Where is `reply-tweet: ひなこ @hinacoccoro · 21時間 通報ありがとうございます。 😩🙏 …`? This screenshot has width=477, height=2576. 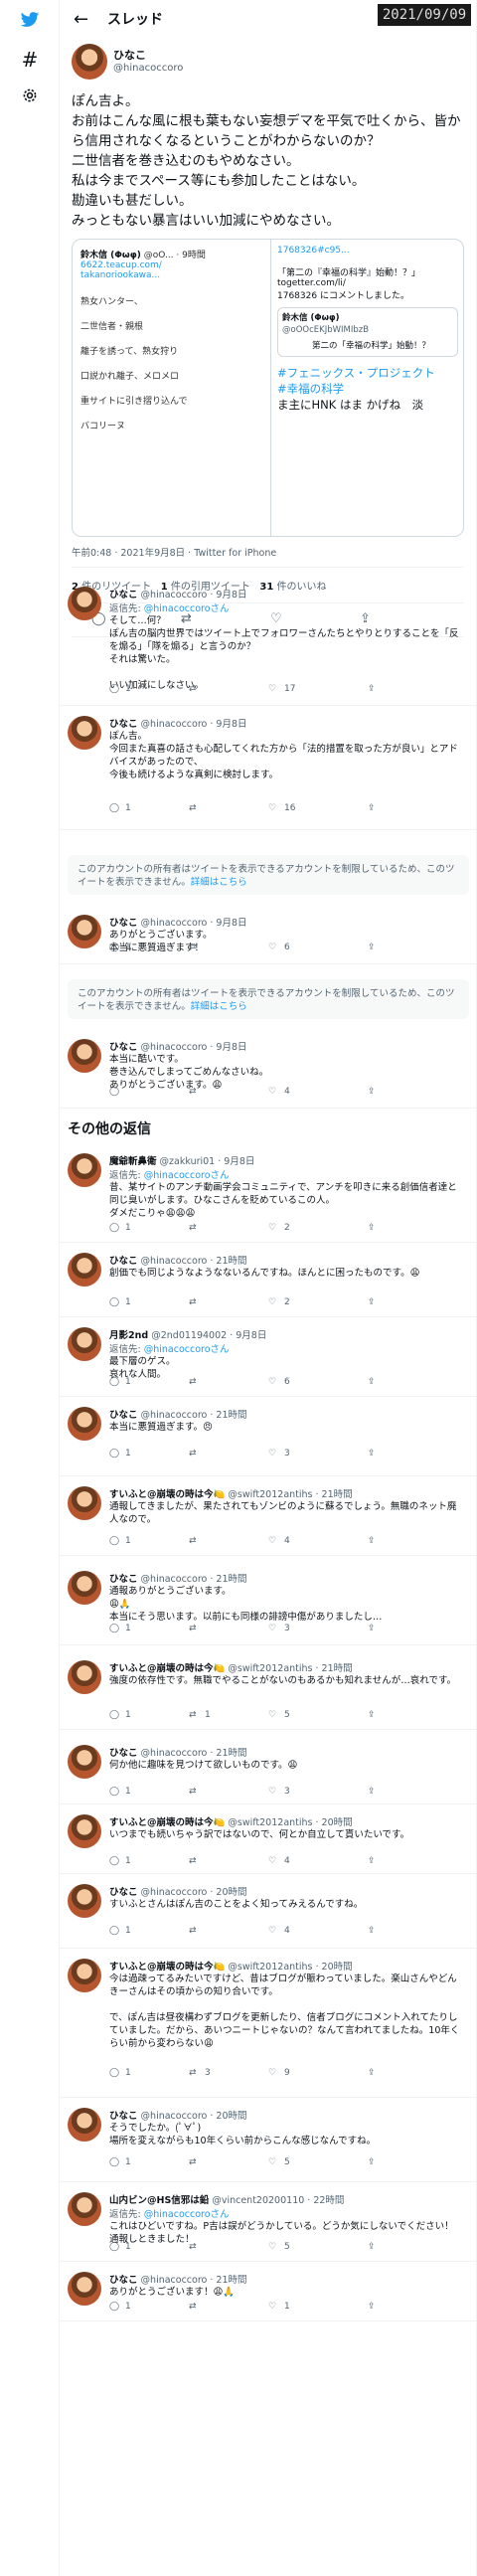
reply-tweet: ひなこ @hinacoccoro · 21時間 通報ありがとうございます。 😩🙏 … is located at coordinates (268, 1603).